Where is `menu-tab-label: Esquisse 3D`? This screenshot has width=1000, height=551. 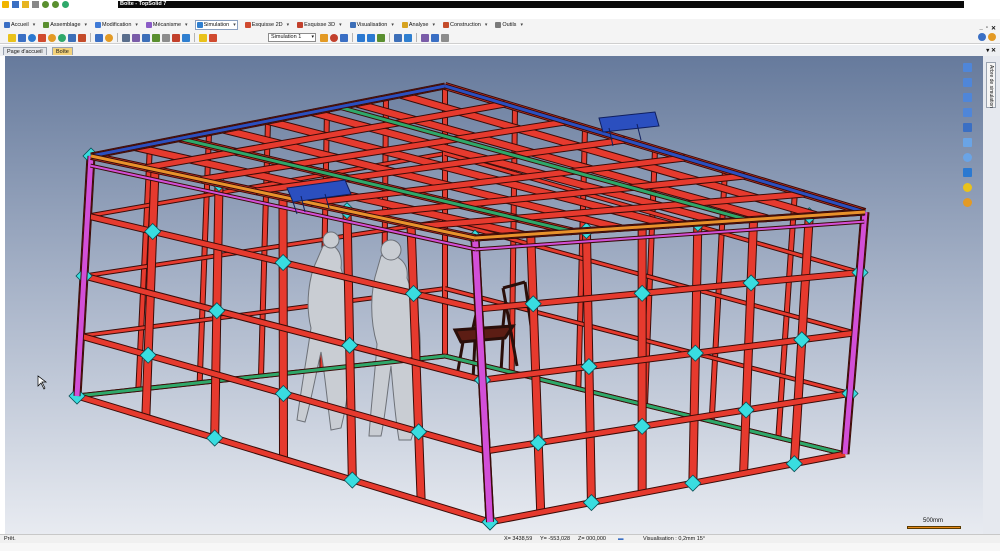 menu-tab-label: Esquisse 3D is located at coordinates (320, 25).